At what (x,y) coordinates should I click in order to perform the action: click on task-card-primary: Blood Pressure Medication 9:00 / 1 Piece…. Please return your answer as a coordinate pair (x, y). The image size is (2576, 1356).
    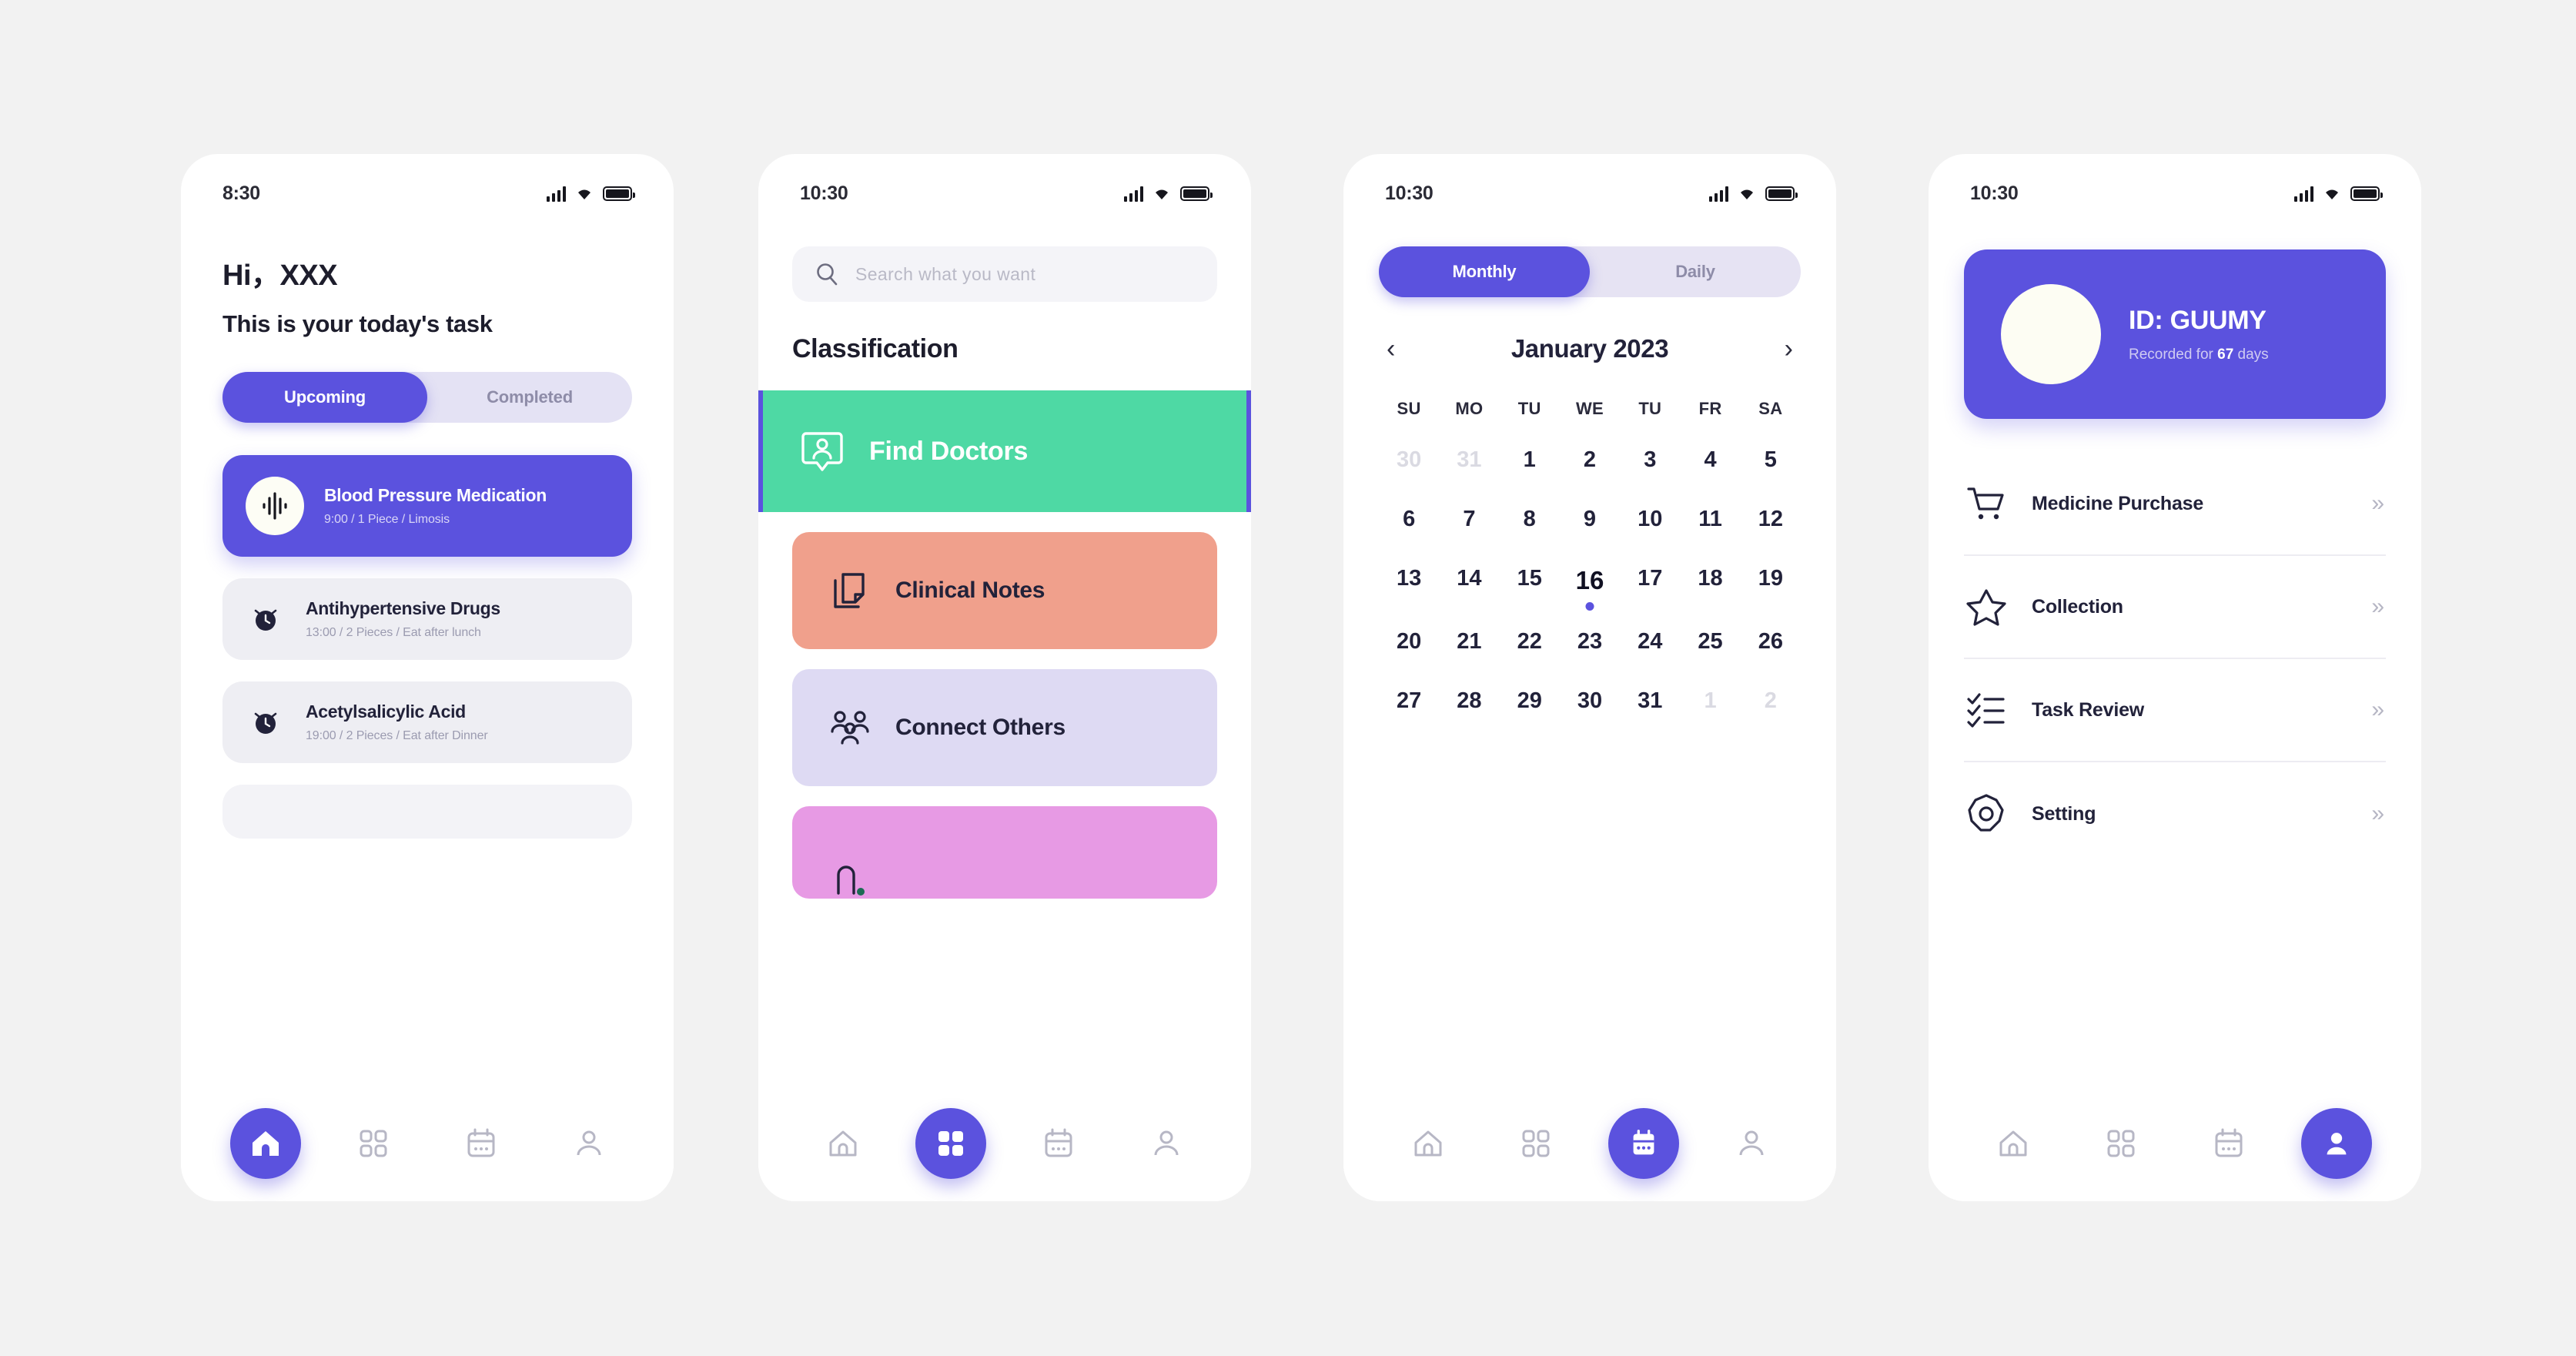
    Looking at the image, I should click on (427, 506).